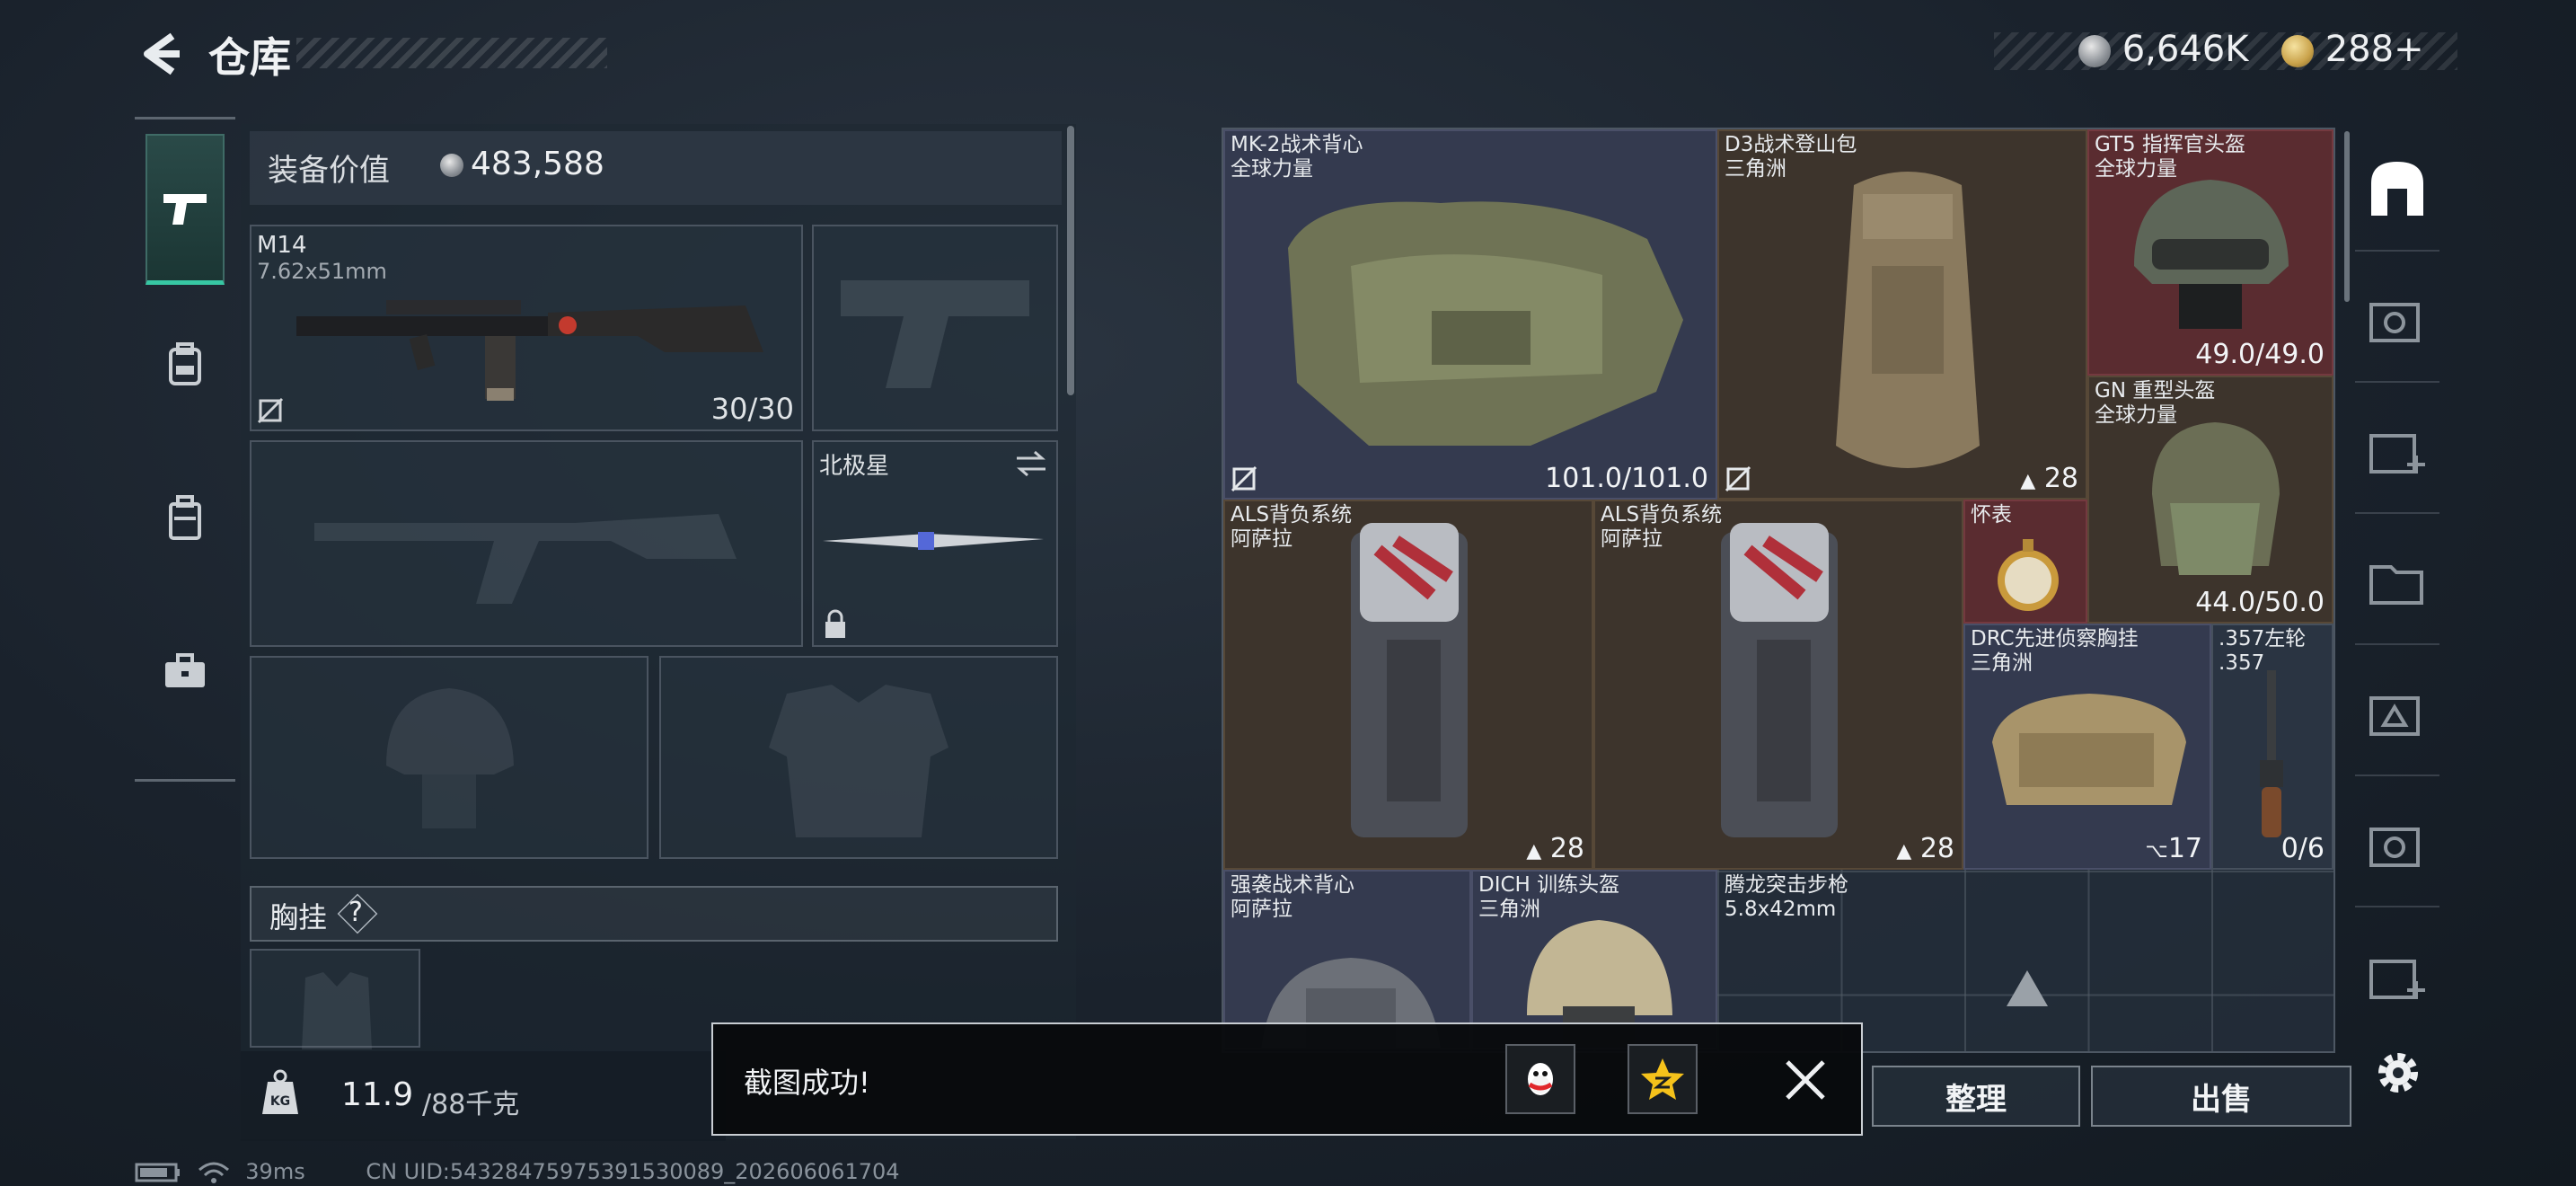 Image resolution: width=2576 pixels, height=1186 pixels. I want to click on qzone-star-icon, so click(1662, 1079).